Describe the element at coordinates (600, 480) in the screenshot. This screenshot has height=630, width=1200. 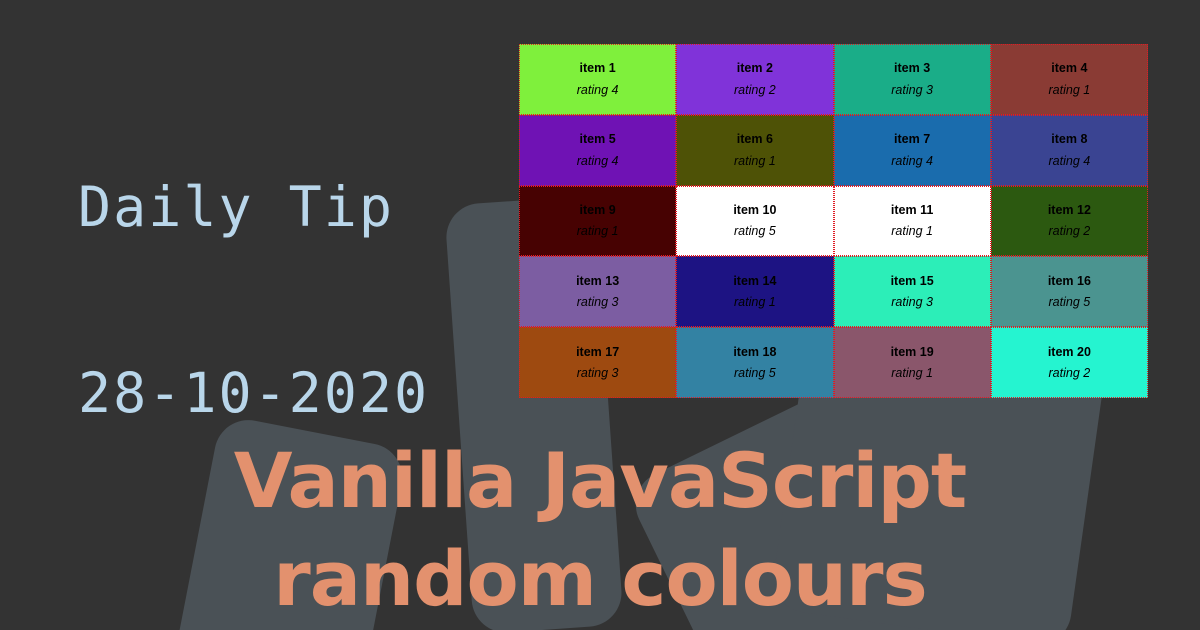
I see `page-subtitle-line-1: Vanilla JavaScript` at that location.